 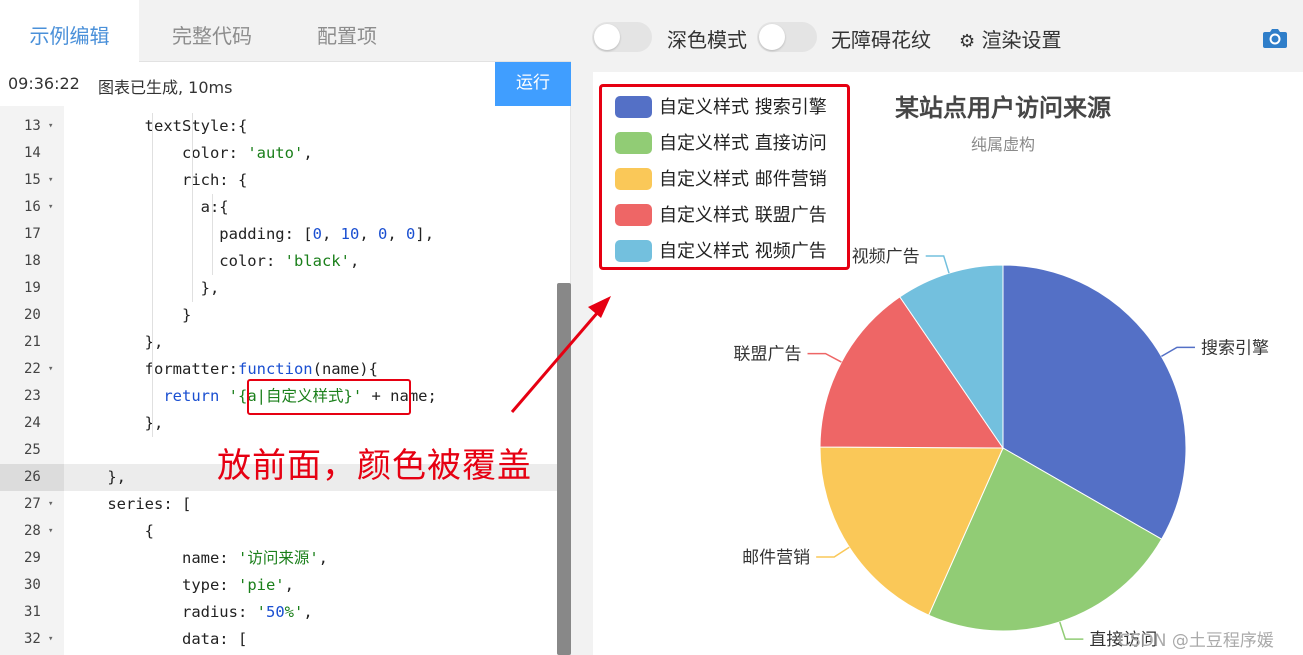 I want to click on annotation-arrow, so click(x=560, y=354).